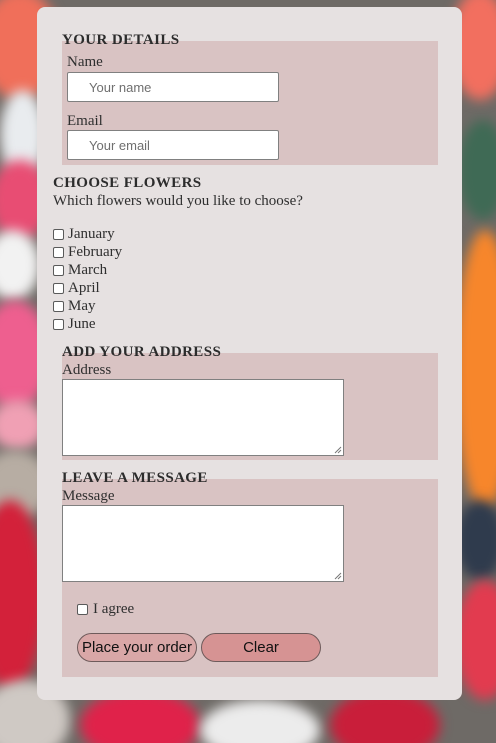  What do you see at coordinates (85, 62) in the screenshot?
I see `name-label: Name` at bounding box center [85, 62].